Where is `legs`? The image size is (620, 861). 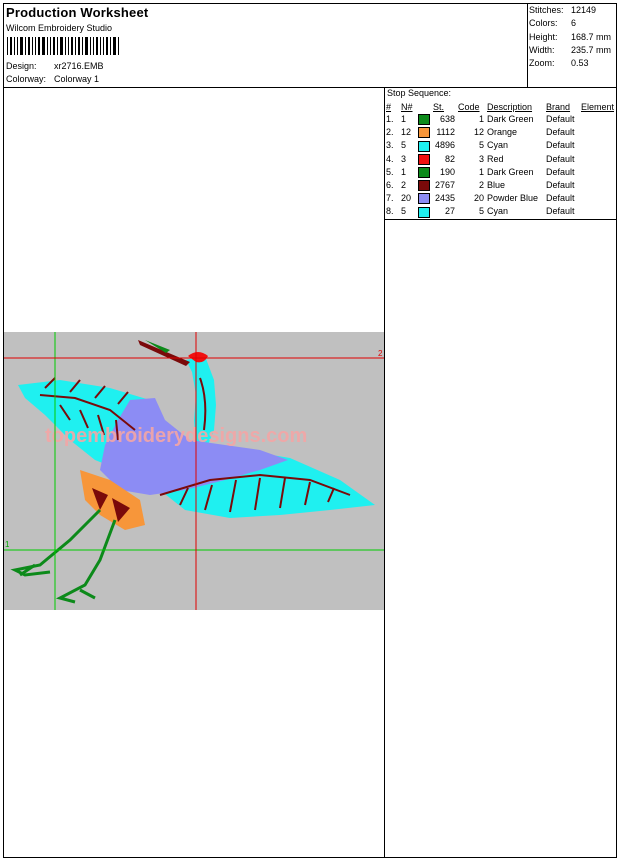
legs is located at coordinates (63, 556).